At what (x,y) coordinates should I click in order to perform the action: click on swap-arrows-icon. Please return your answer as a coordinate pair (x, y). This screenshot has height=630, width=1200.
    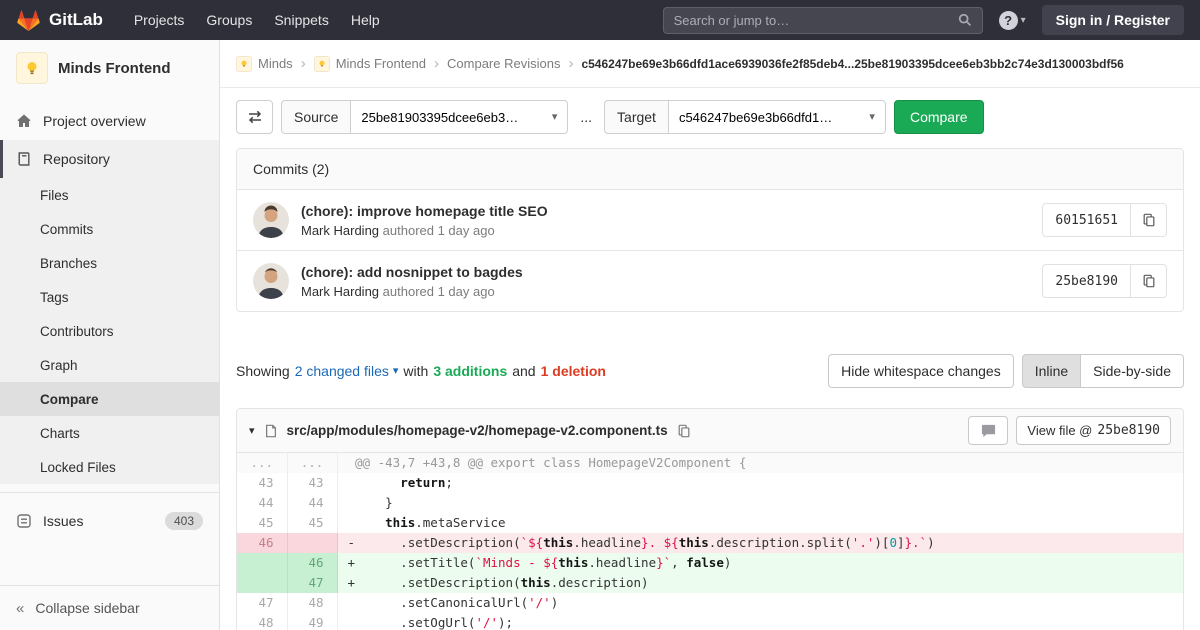
    Looking at the image, I should click on (254, 117).